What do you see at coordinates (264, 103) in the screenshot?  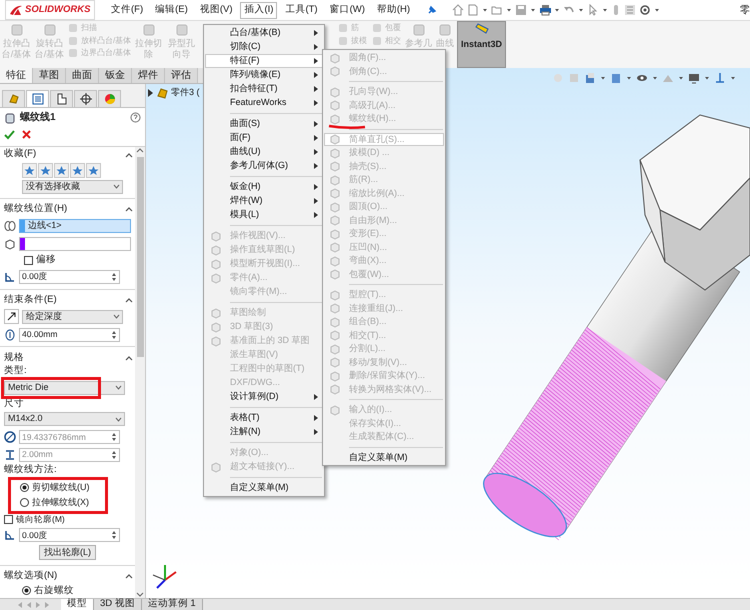 I see `menu-item: FeatureWorks` at bounding box center [264, 103].